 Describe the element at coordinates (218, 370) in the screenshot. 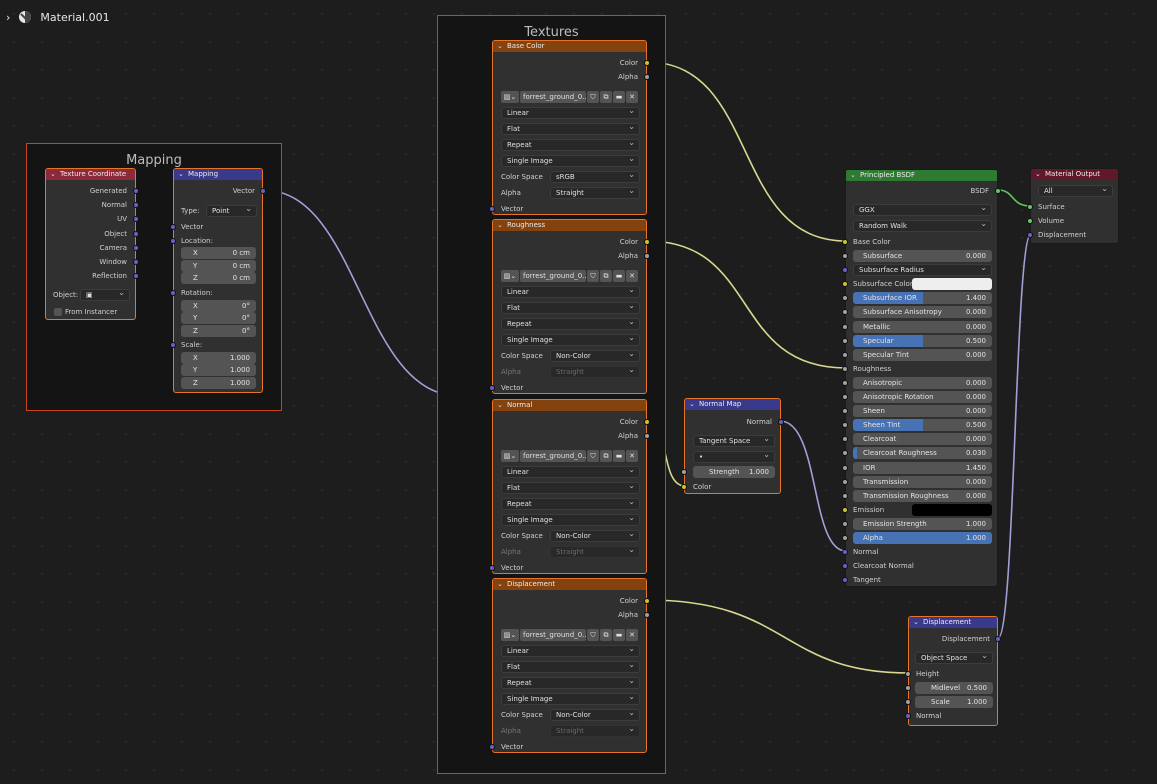

I see `scale-y-field: Y 1.000` at that location.